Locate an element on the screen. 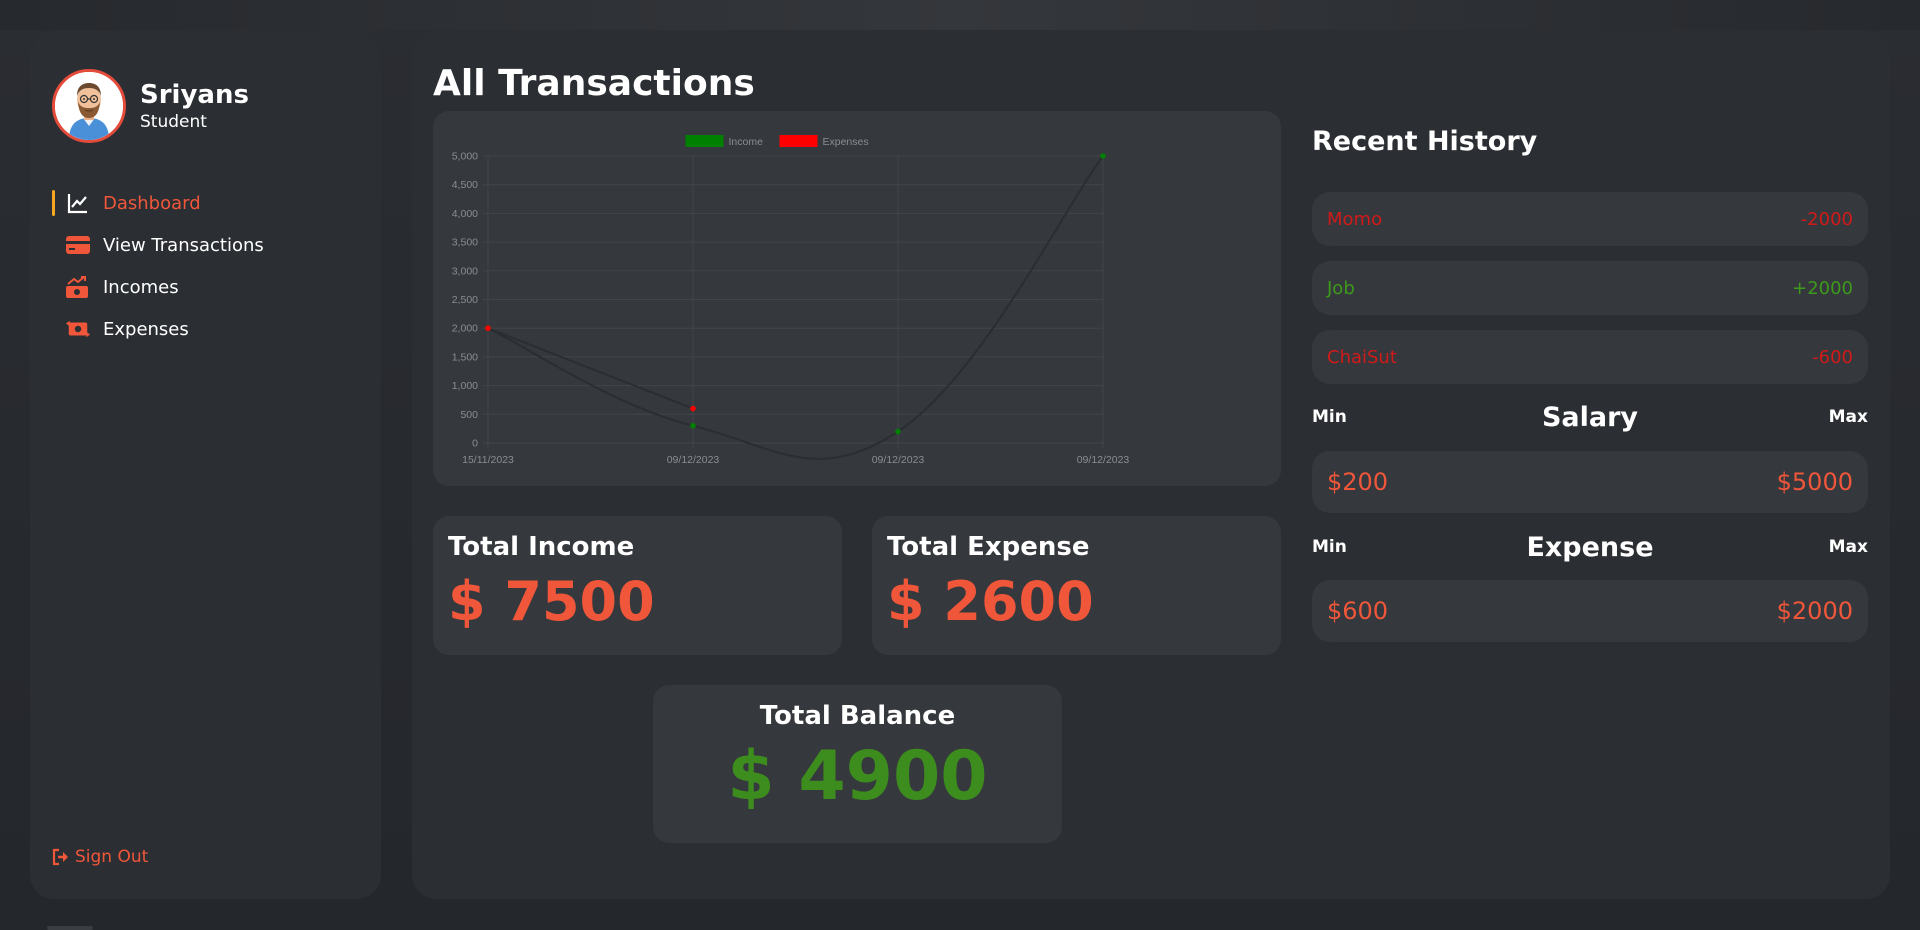  salary-range-box: $200 $5000 is located at coordinates (1590, 482).